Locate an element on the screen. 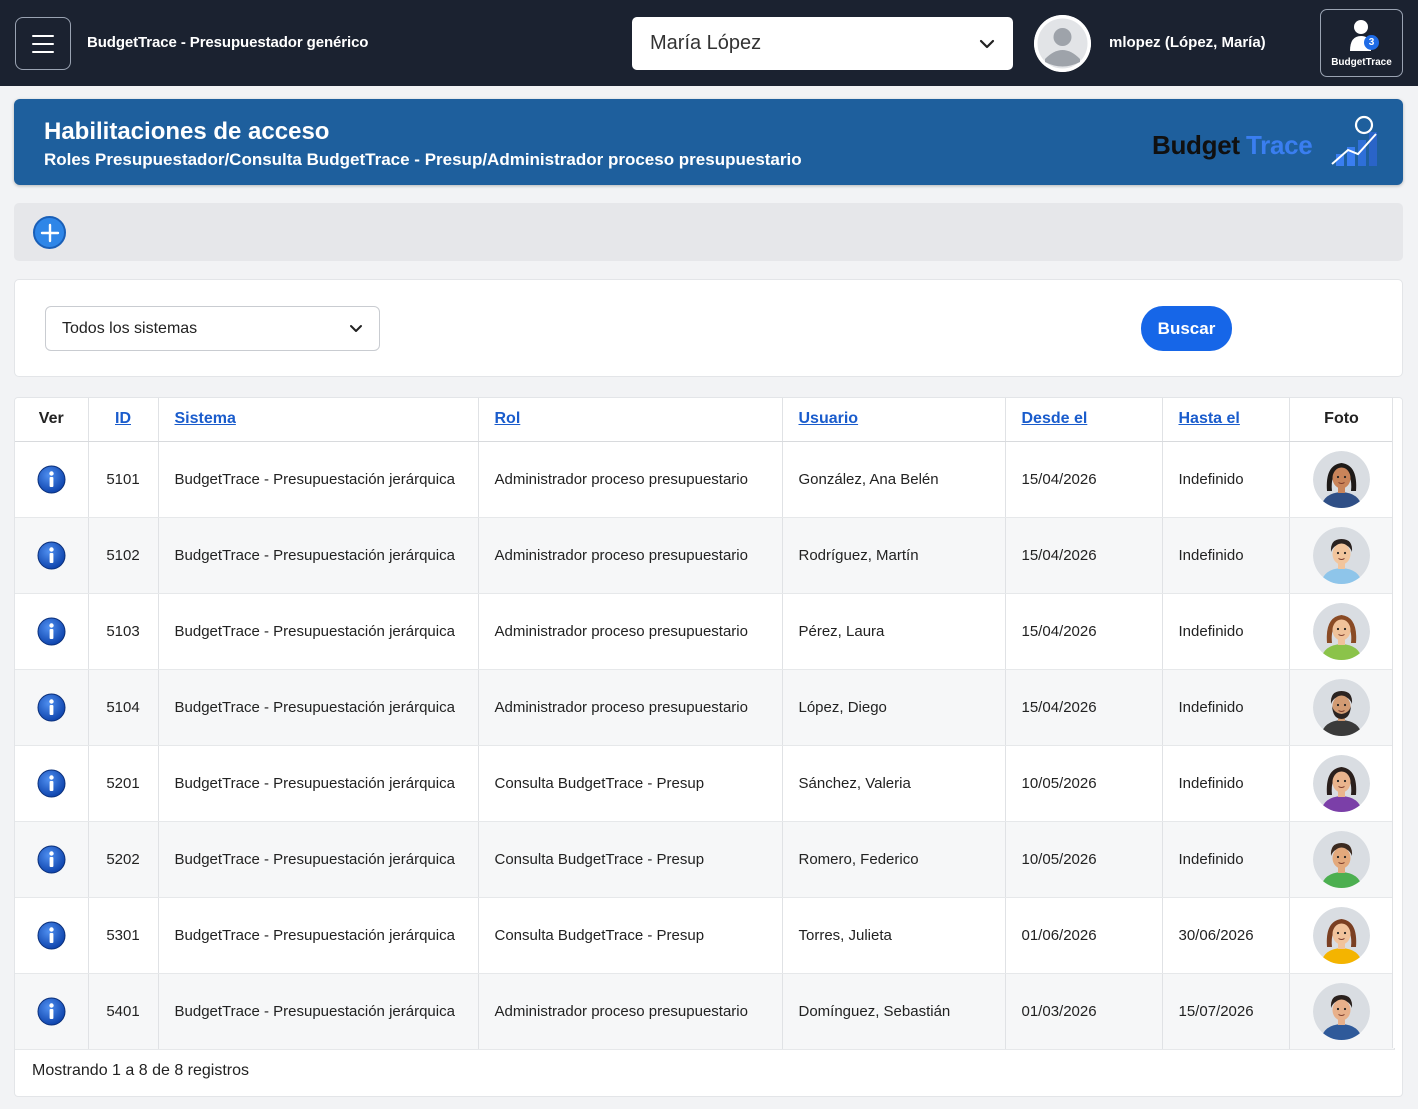 The image size is (1418, 1109). user-name-label: mlopez (López, María) is located at coordinates (1187, 42).